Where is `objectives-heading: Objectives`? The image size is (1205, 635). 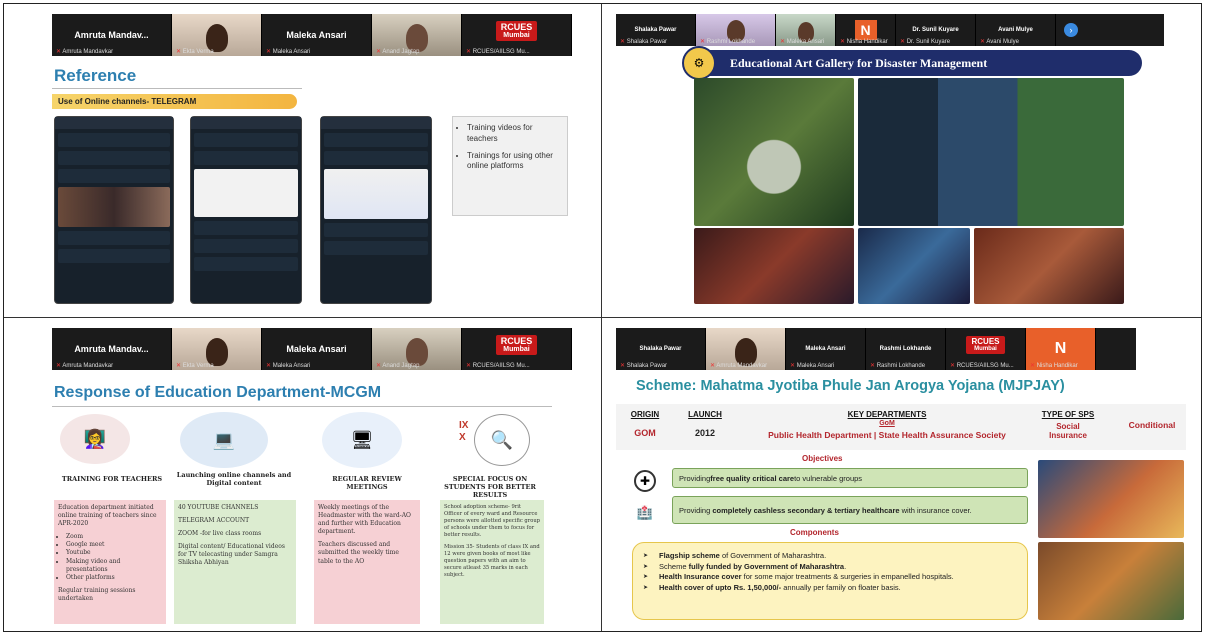
objectives-heading: Objectives is located at coordinates (822, 458).